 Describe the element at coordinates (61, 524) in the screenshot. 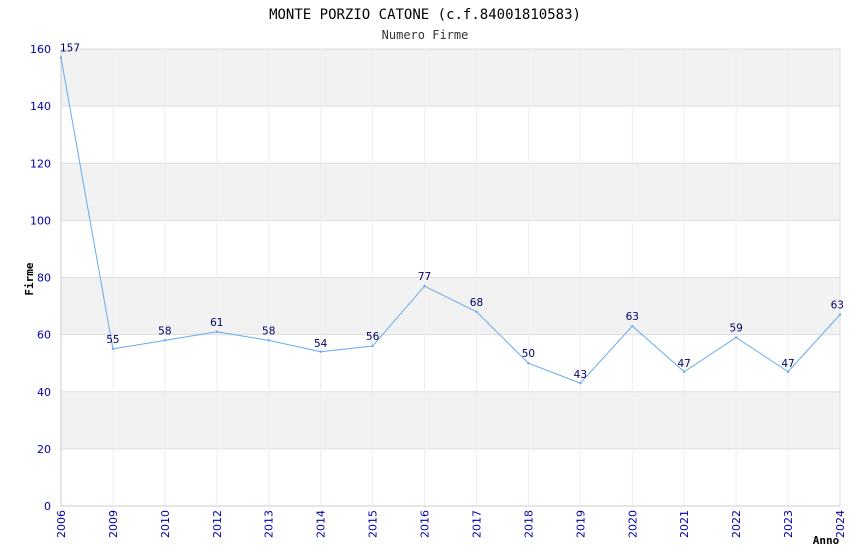

I see `x-tick-label: 2006` at that location.